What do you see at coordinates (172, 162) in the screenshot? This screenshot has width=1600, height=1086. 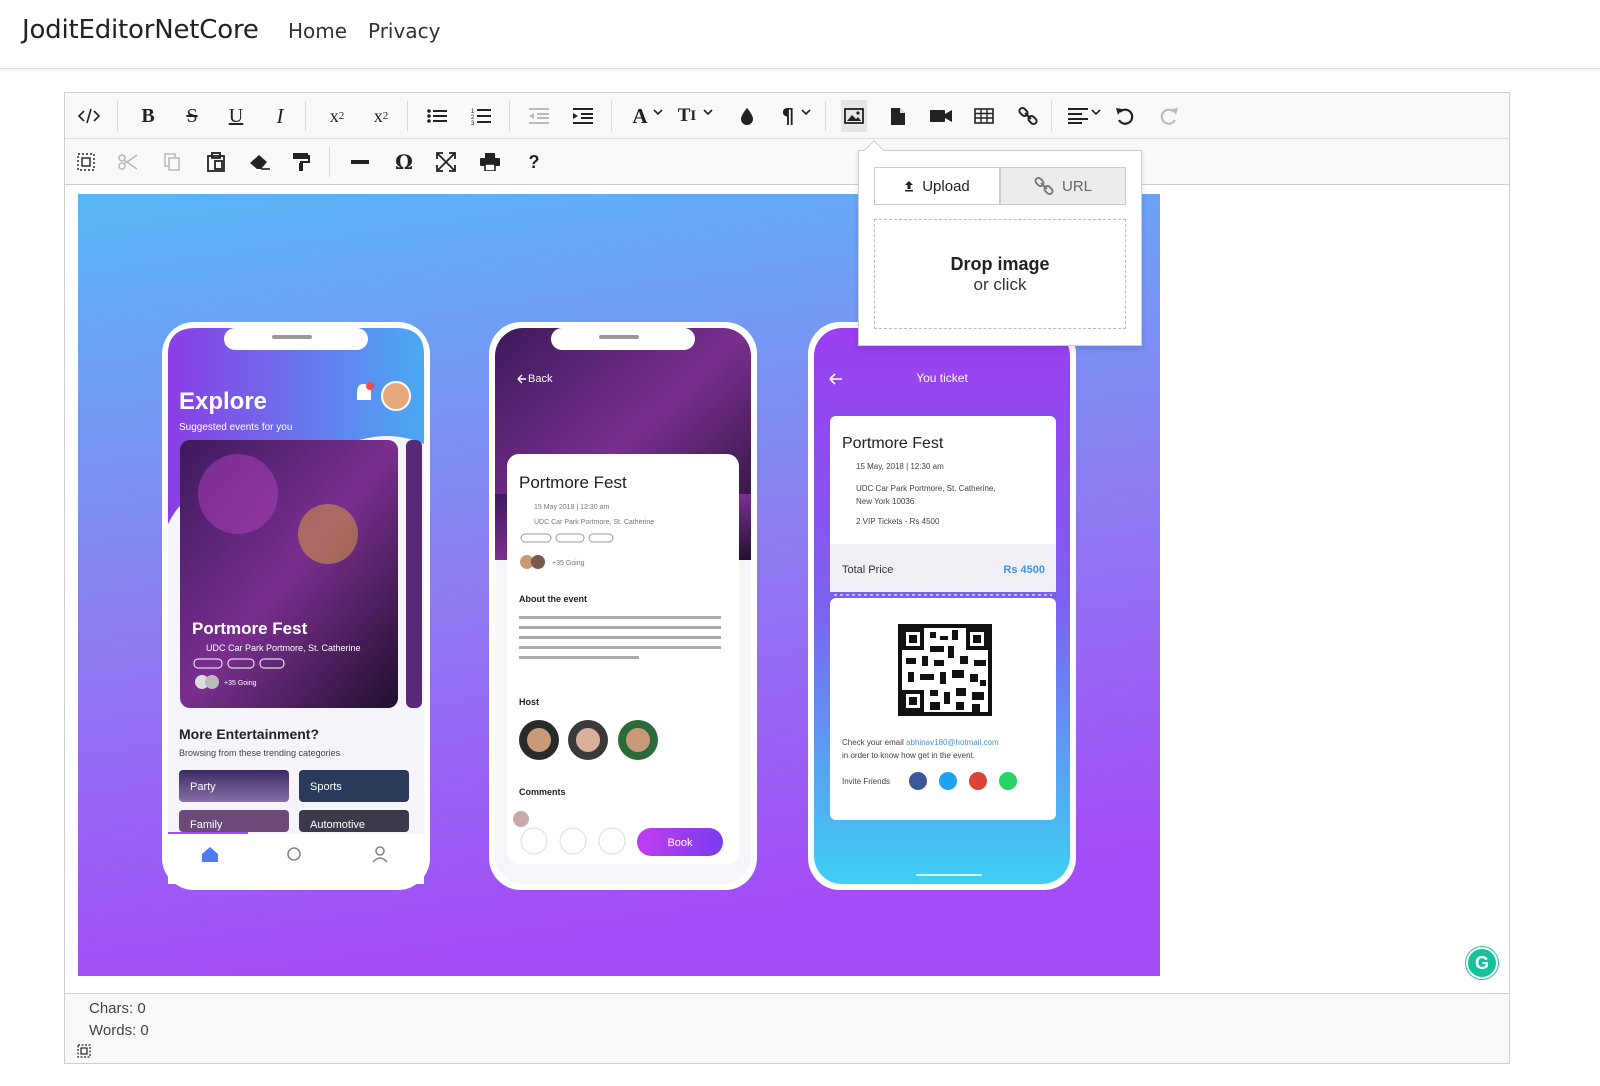 I see `copy-icon` at bounding box center [172, 162].